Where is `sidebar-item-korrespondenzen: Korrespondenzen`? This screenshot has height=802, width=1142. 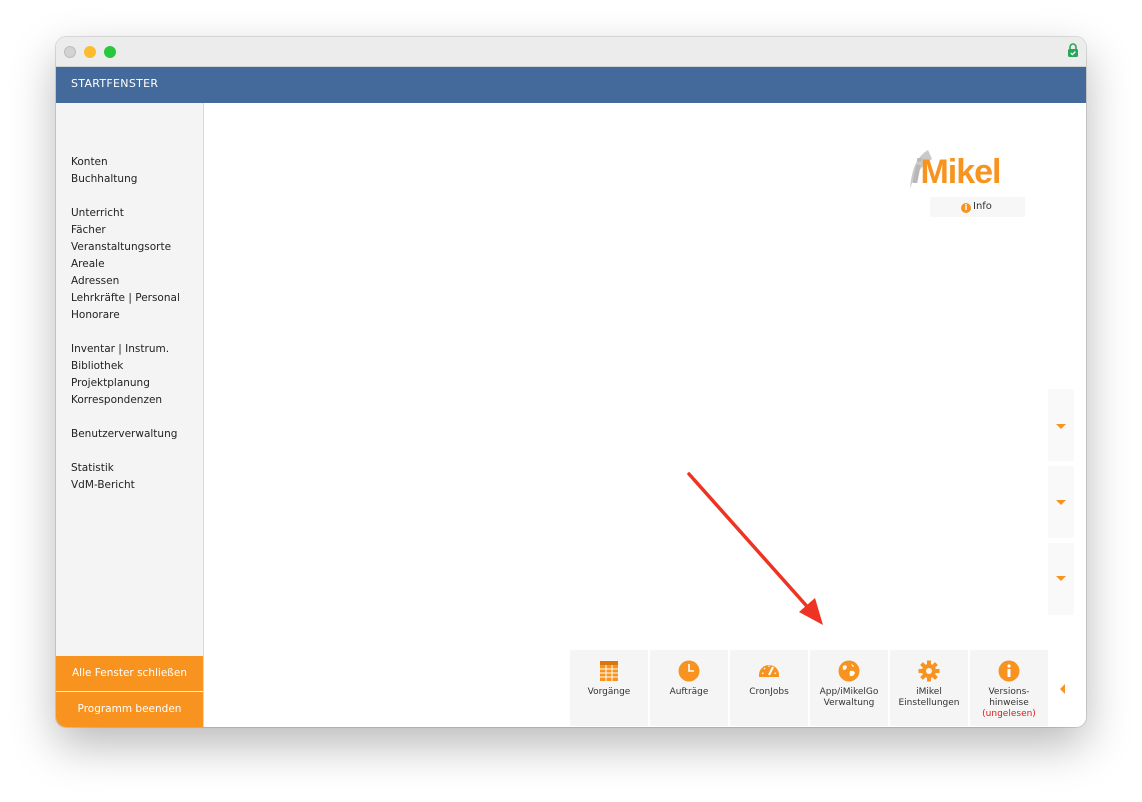 sidebar-item-korrespondenzen: Korrespondenzen is located at coordinates (120, 400).